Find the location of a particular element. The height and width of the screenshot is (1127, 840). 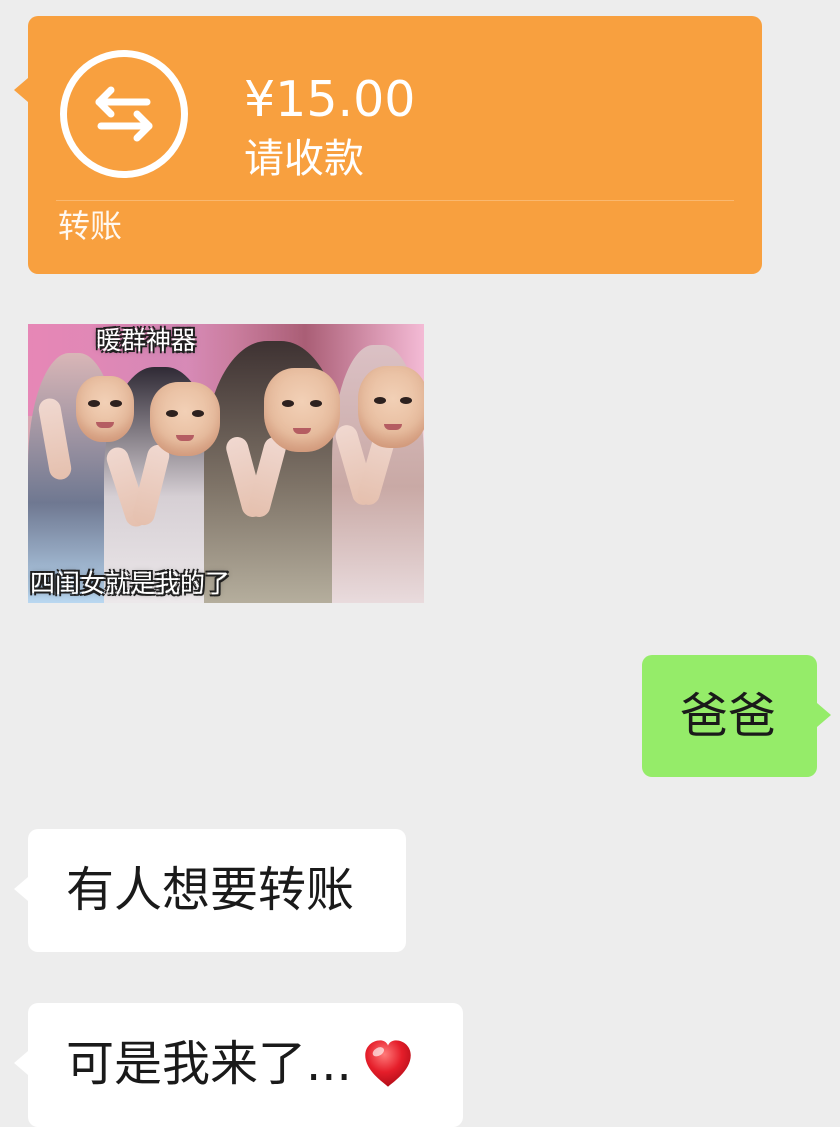

incoming-message-bubble: 有人想要转账 is located at coordinates (210, 890).